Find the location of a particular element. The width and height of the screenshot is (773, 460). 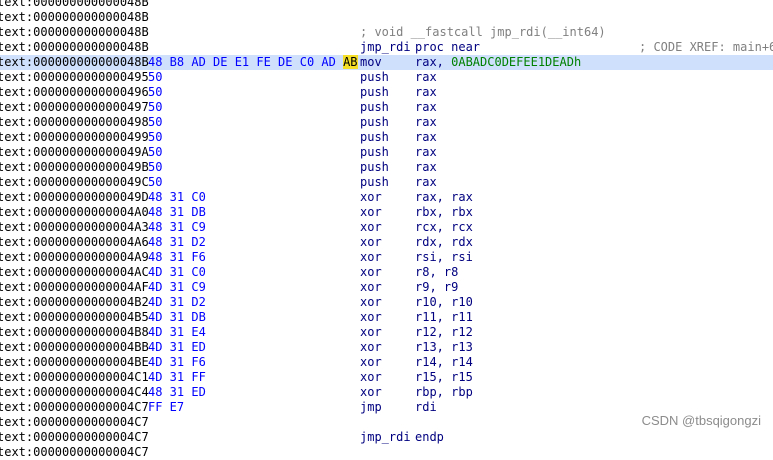

listing-line: text:0000000000000497 50 push rax is located at coordinates (386, 107).